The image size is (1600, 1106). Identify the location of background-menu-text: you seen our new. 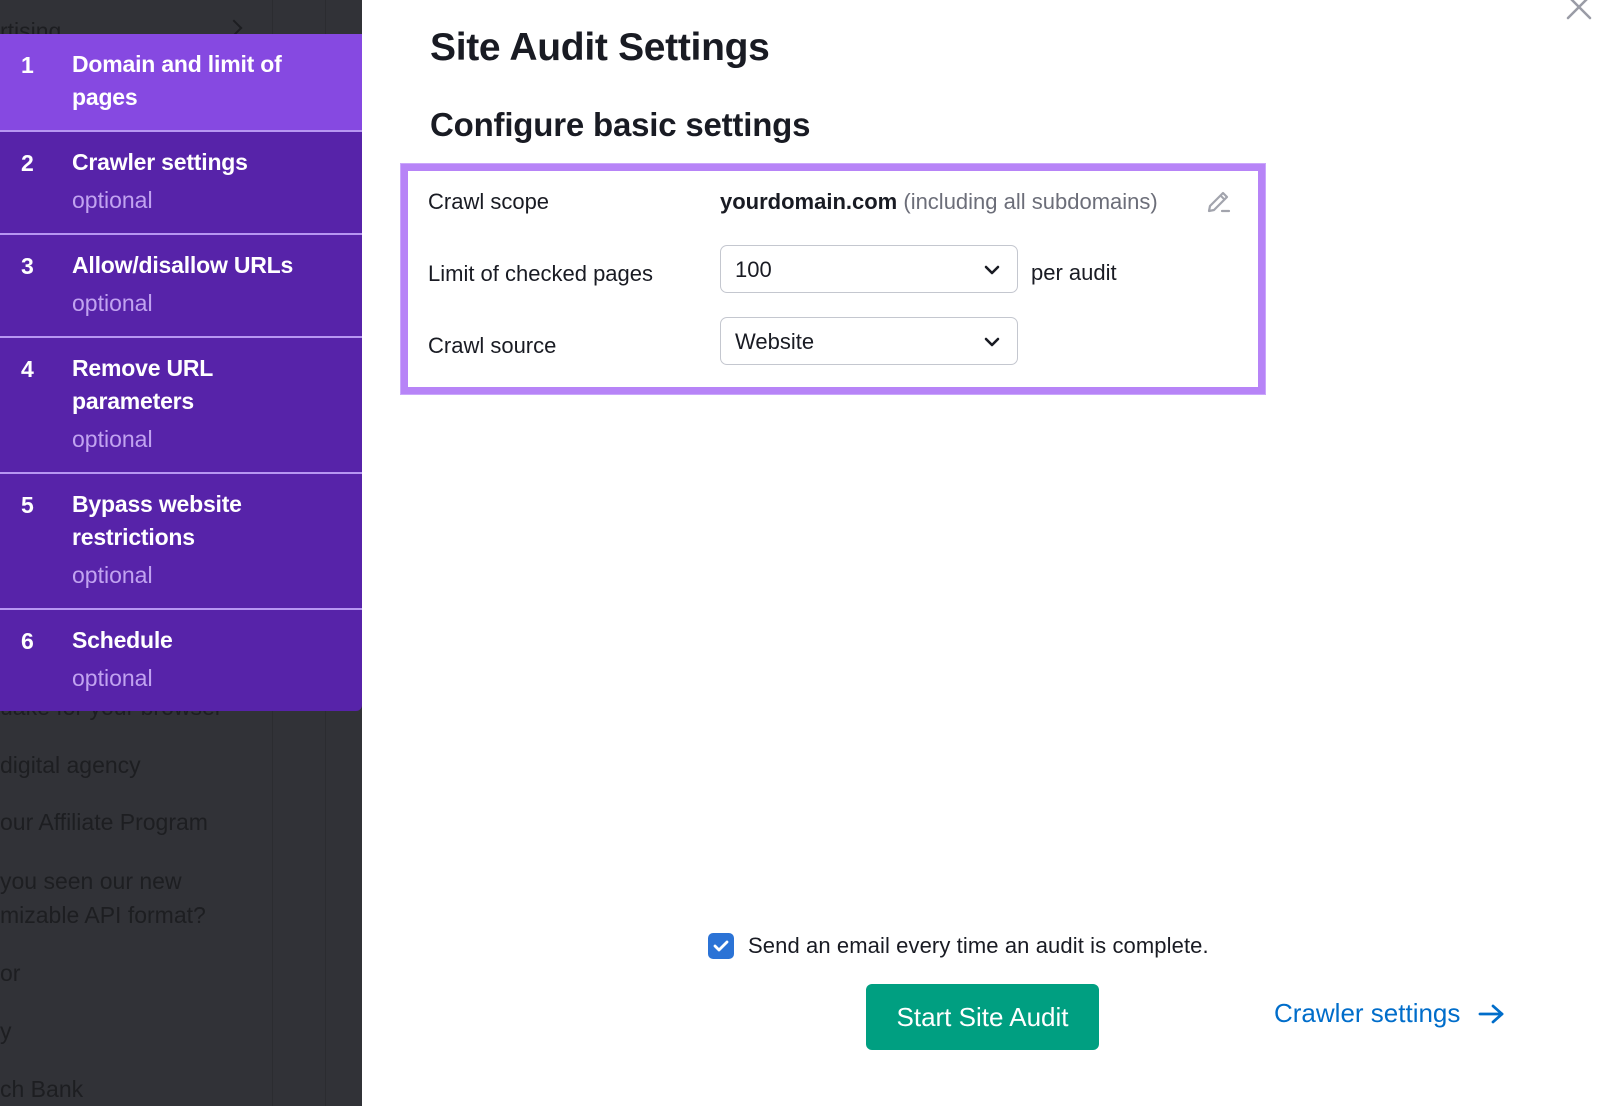
(91, 881).